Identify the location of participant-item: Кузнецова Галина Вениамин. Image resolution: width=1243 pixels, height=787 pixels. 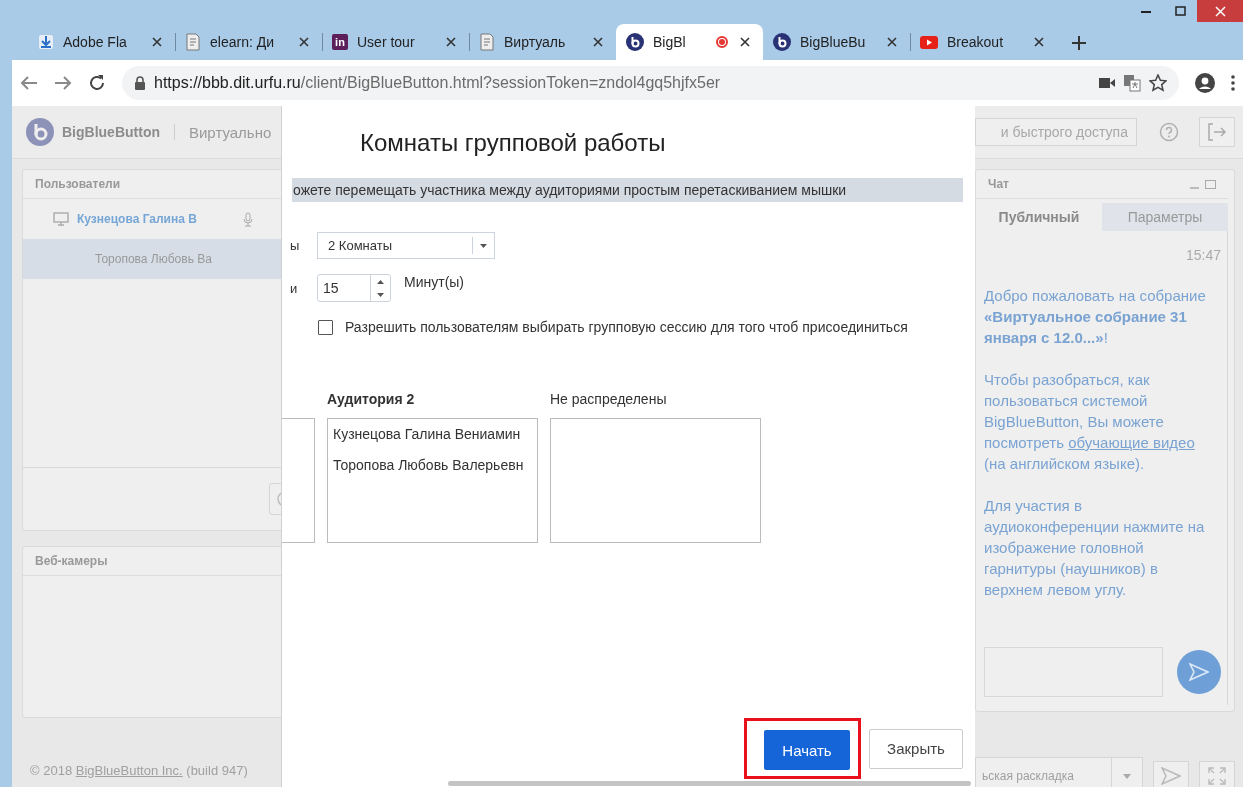
(435, 434).